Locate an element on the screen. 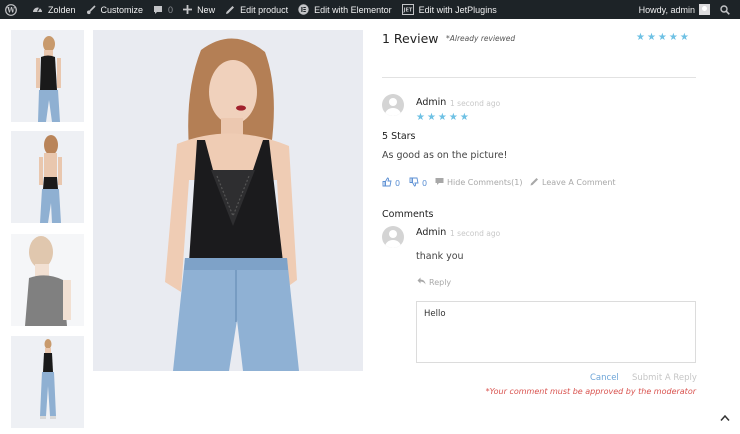 This screenshot has width=740, height=434. comment-icon is located at coordinates (439, 182).